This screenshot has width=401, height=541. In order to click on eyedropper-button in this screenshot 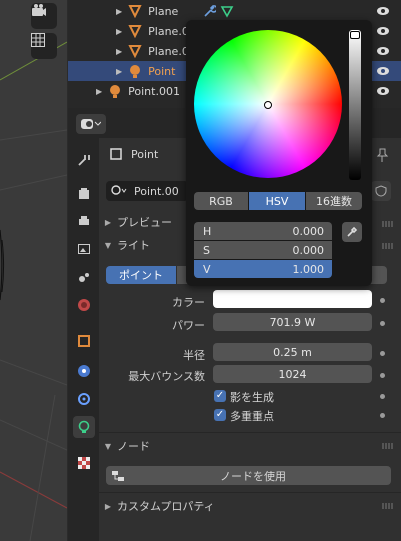, I will do `click(352, 232)`.